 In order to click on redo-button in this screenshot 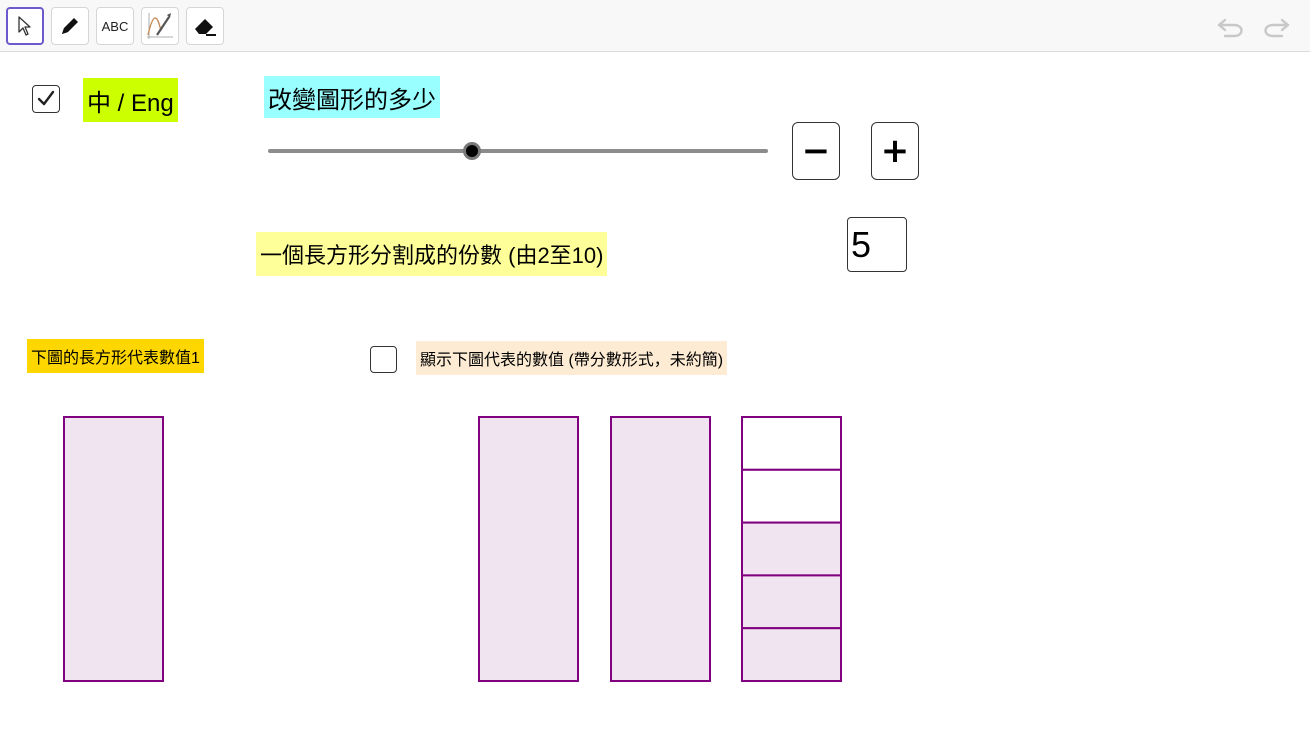, I will do `click(1277, 27)`.